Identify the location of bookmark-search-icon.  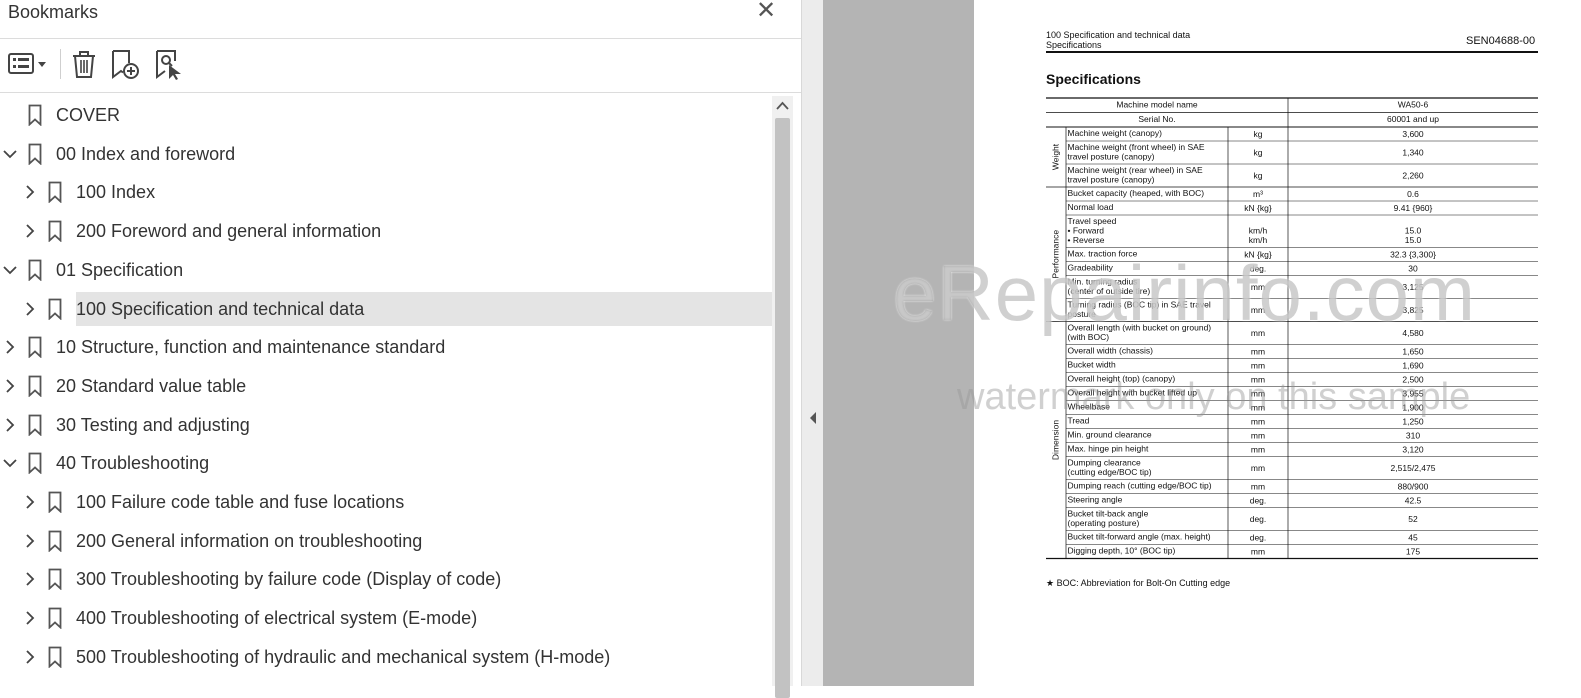
(168, 65).